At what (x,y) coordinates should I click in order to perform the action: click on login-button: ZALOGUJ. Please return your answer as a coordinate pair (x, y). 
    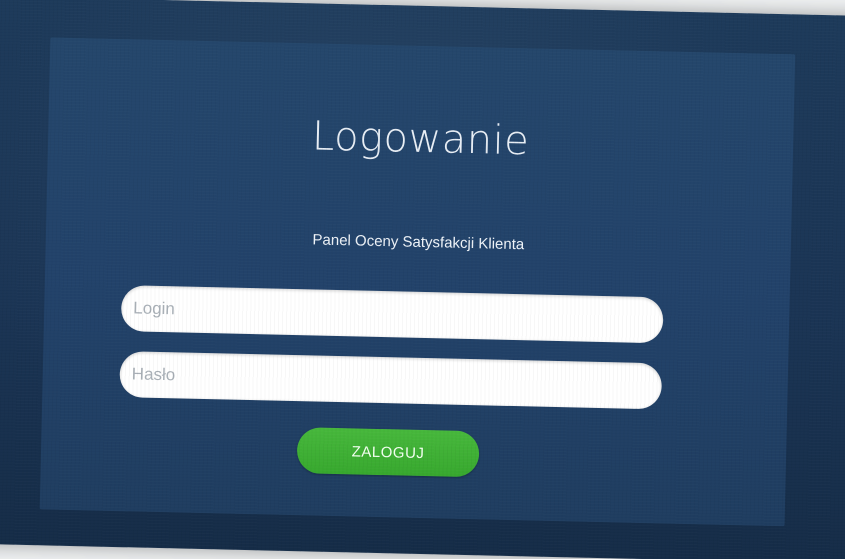
    Looking at the image, I should click on (388, 452).